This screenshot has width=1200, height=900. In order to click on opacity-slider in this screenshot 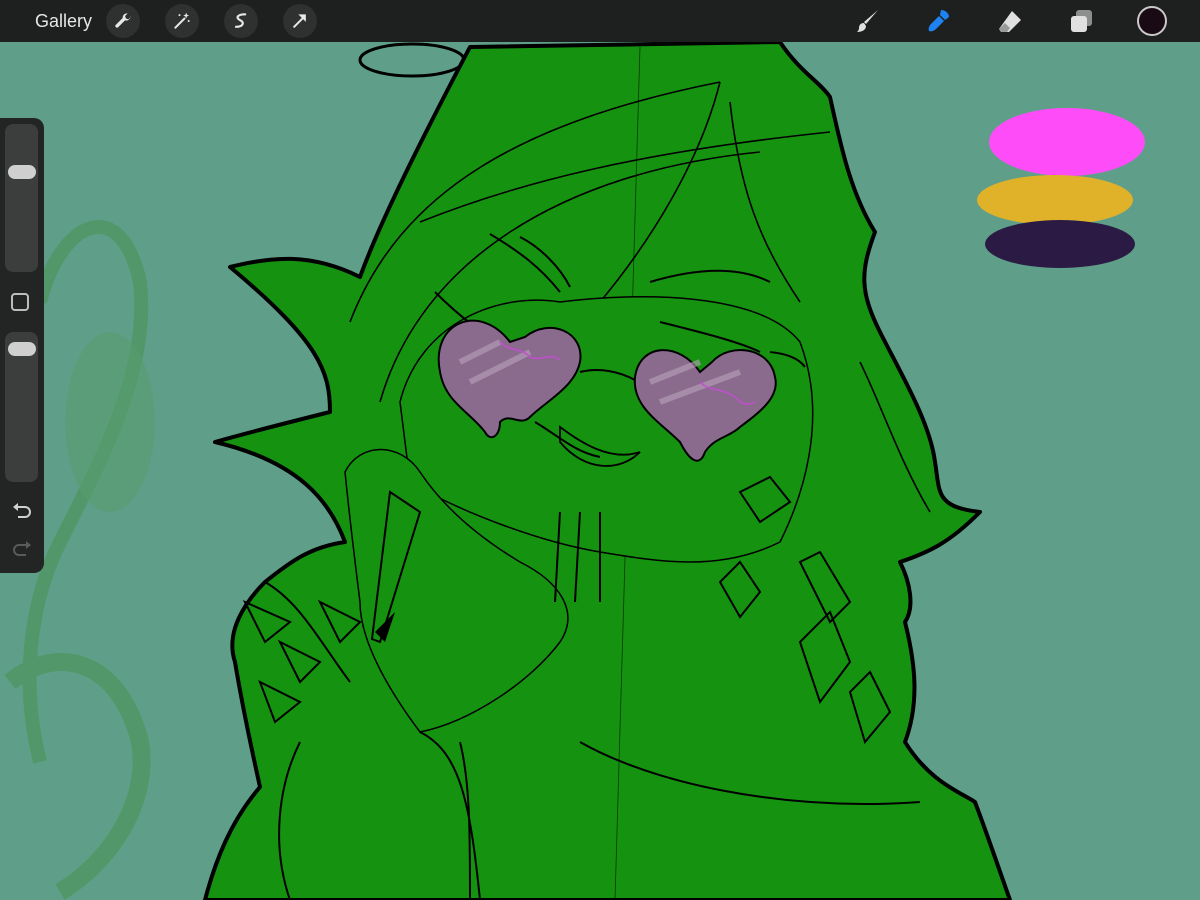, I will do `click(21, 407)`.